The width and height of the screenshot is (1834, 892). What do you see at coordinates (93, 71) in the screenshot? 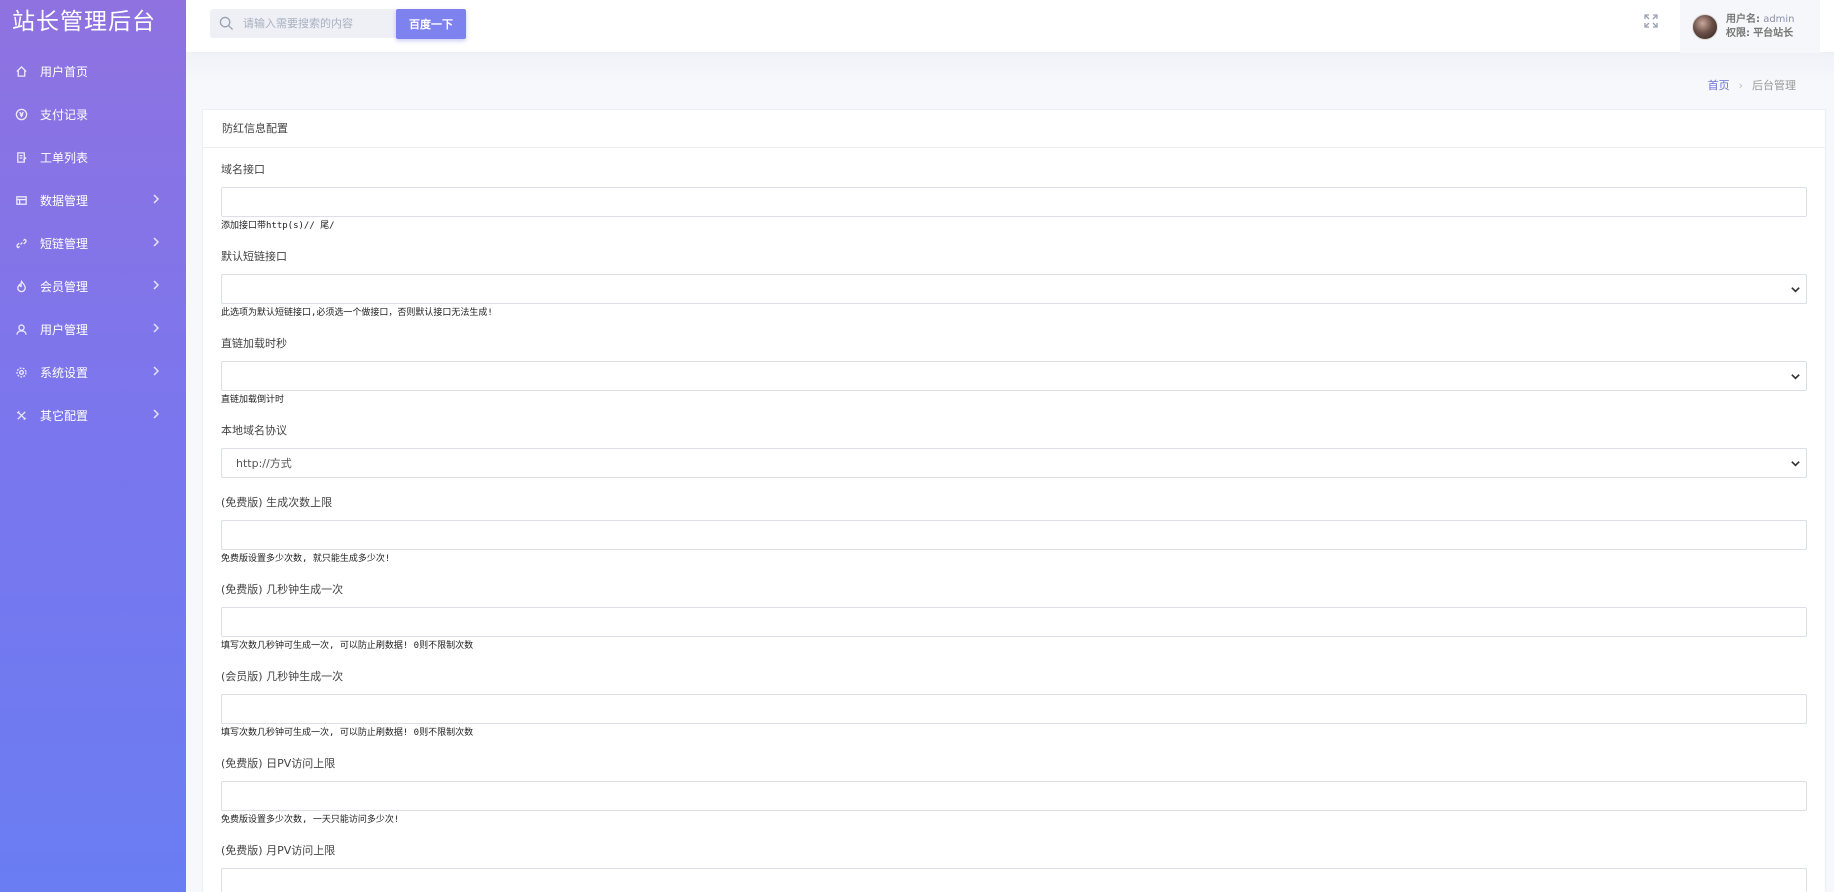
I see `sidebar-item-user-home: 用户首页` at bounding box center [93, 71].